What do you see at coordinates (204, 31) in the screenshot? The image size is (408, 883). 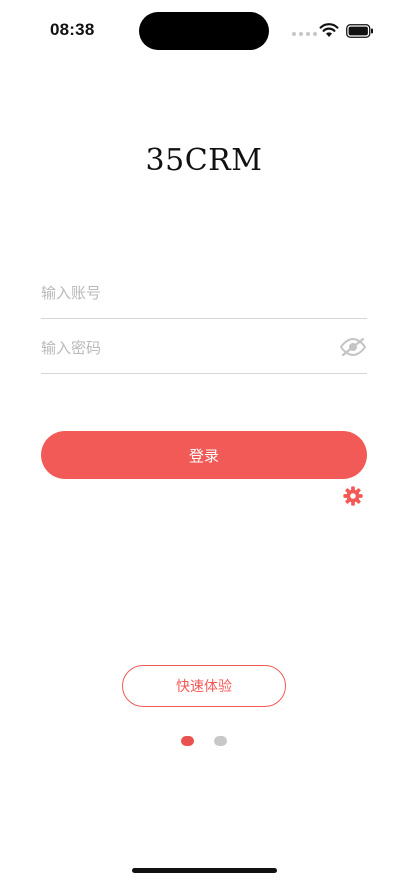 I see `dynamic-island` at bounding box center [204, 31].